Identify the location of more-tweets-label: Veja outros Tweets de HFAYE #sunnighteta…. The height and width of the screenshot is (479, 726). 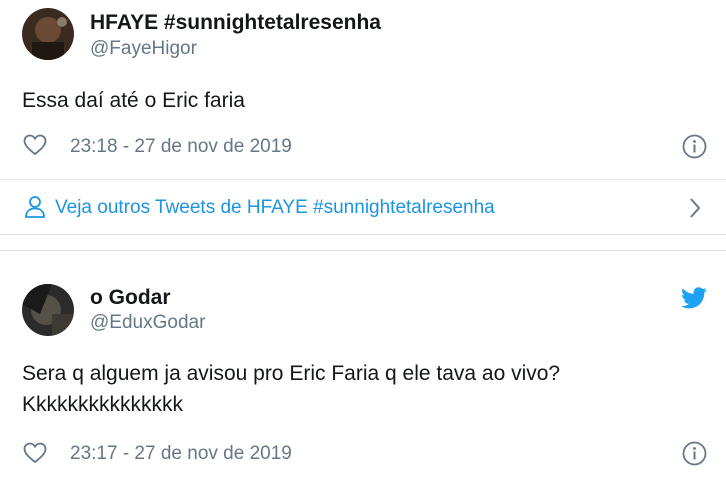
(275, 208).